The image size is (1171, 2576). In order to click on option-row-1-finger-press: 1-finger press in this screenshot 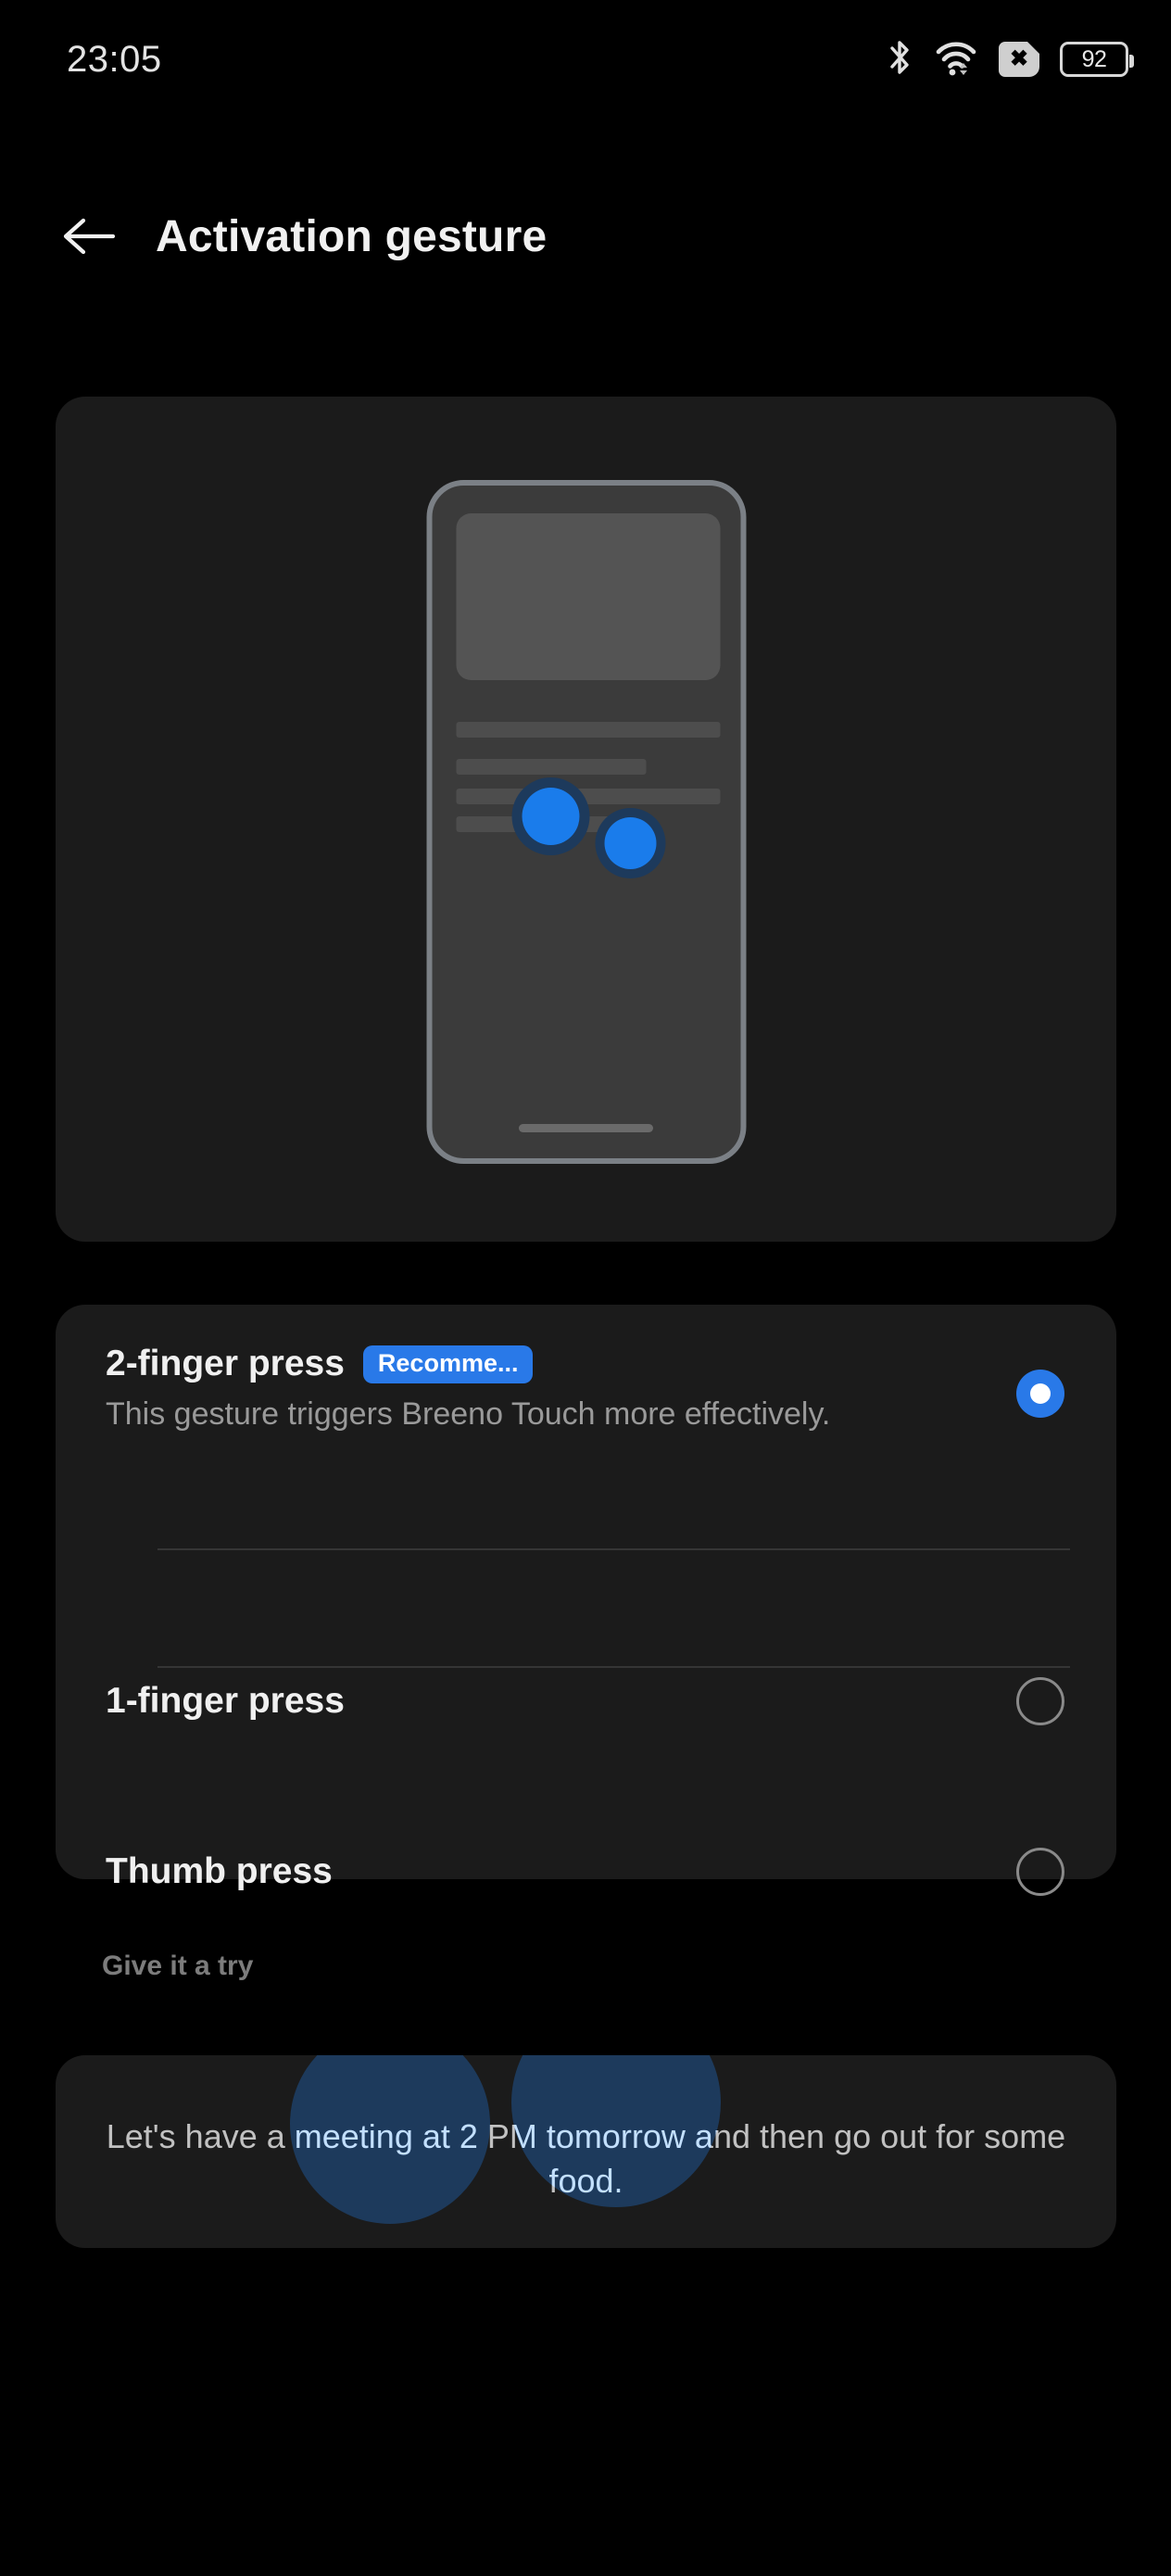, I will do `click(586, 1701)`.